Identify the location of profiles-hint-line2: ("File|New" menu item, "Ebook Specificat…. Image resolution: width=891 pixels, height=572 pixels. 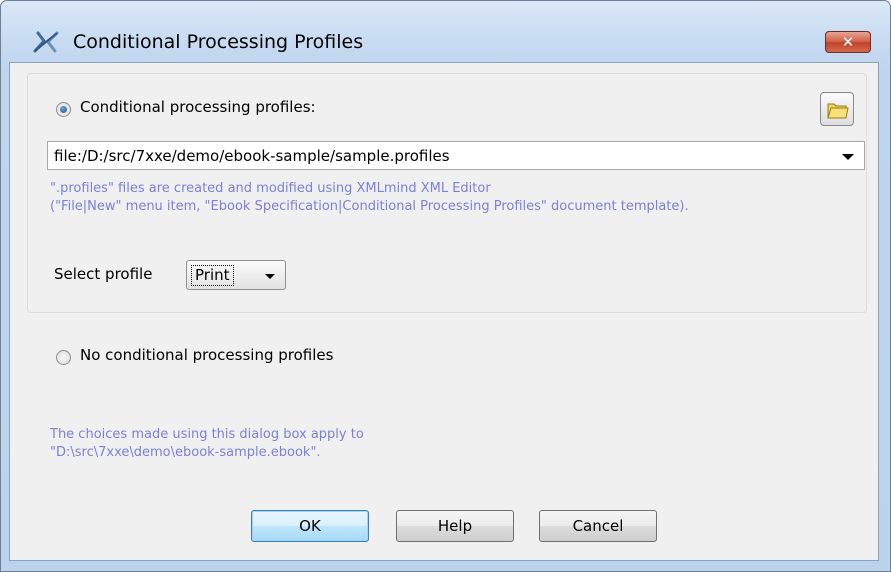
(369, 206).